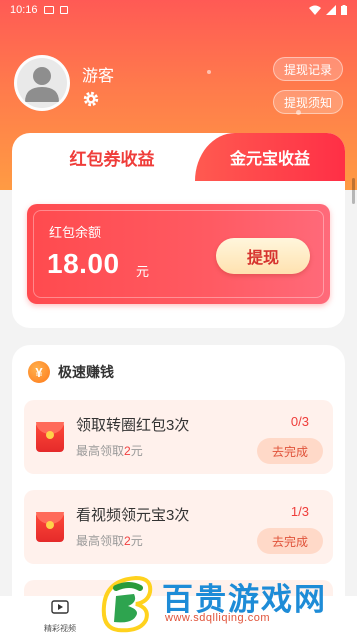  What do you see at coordinates (75, 232) in the screenshot?
I see `balance-label: 红包余额` at bounding box center [75, 232].